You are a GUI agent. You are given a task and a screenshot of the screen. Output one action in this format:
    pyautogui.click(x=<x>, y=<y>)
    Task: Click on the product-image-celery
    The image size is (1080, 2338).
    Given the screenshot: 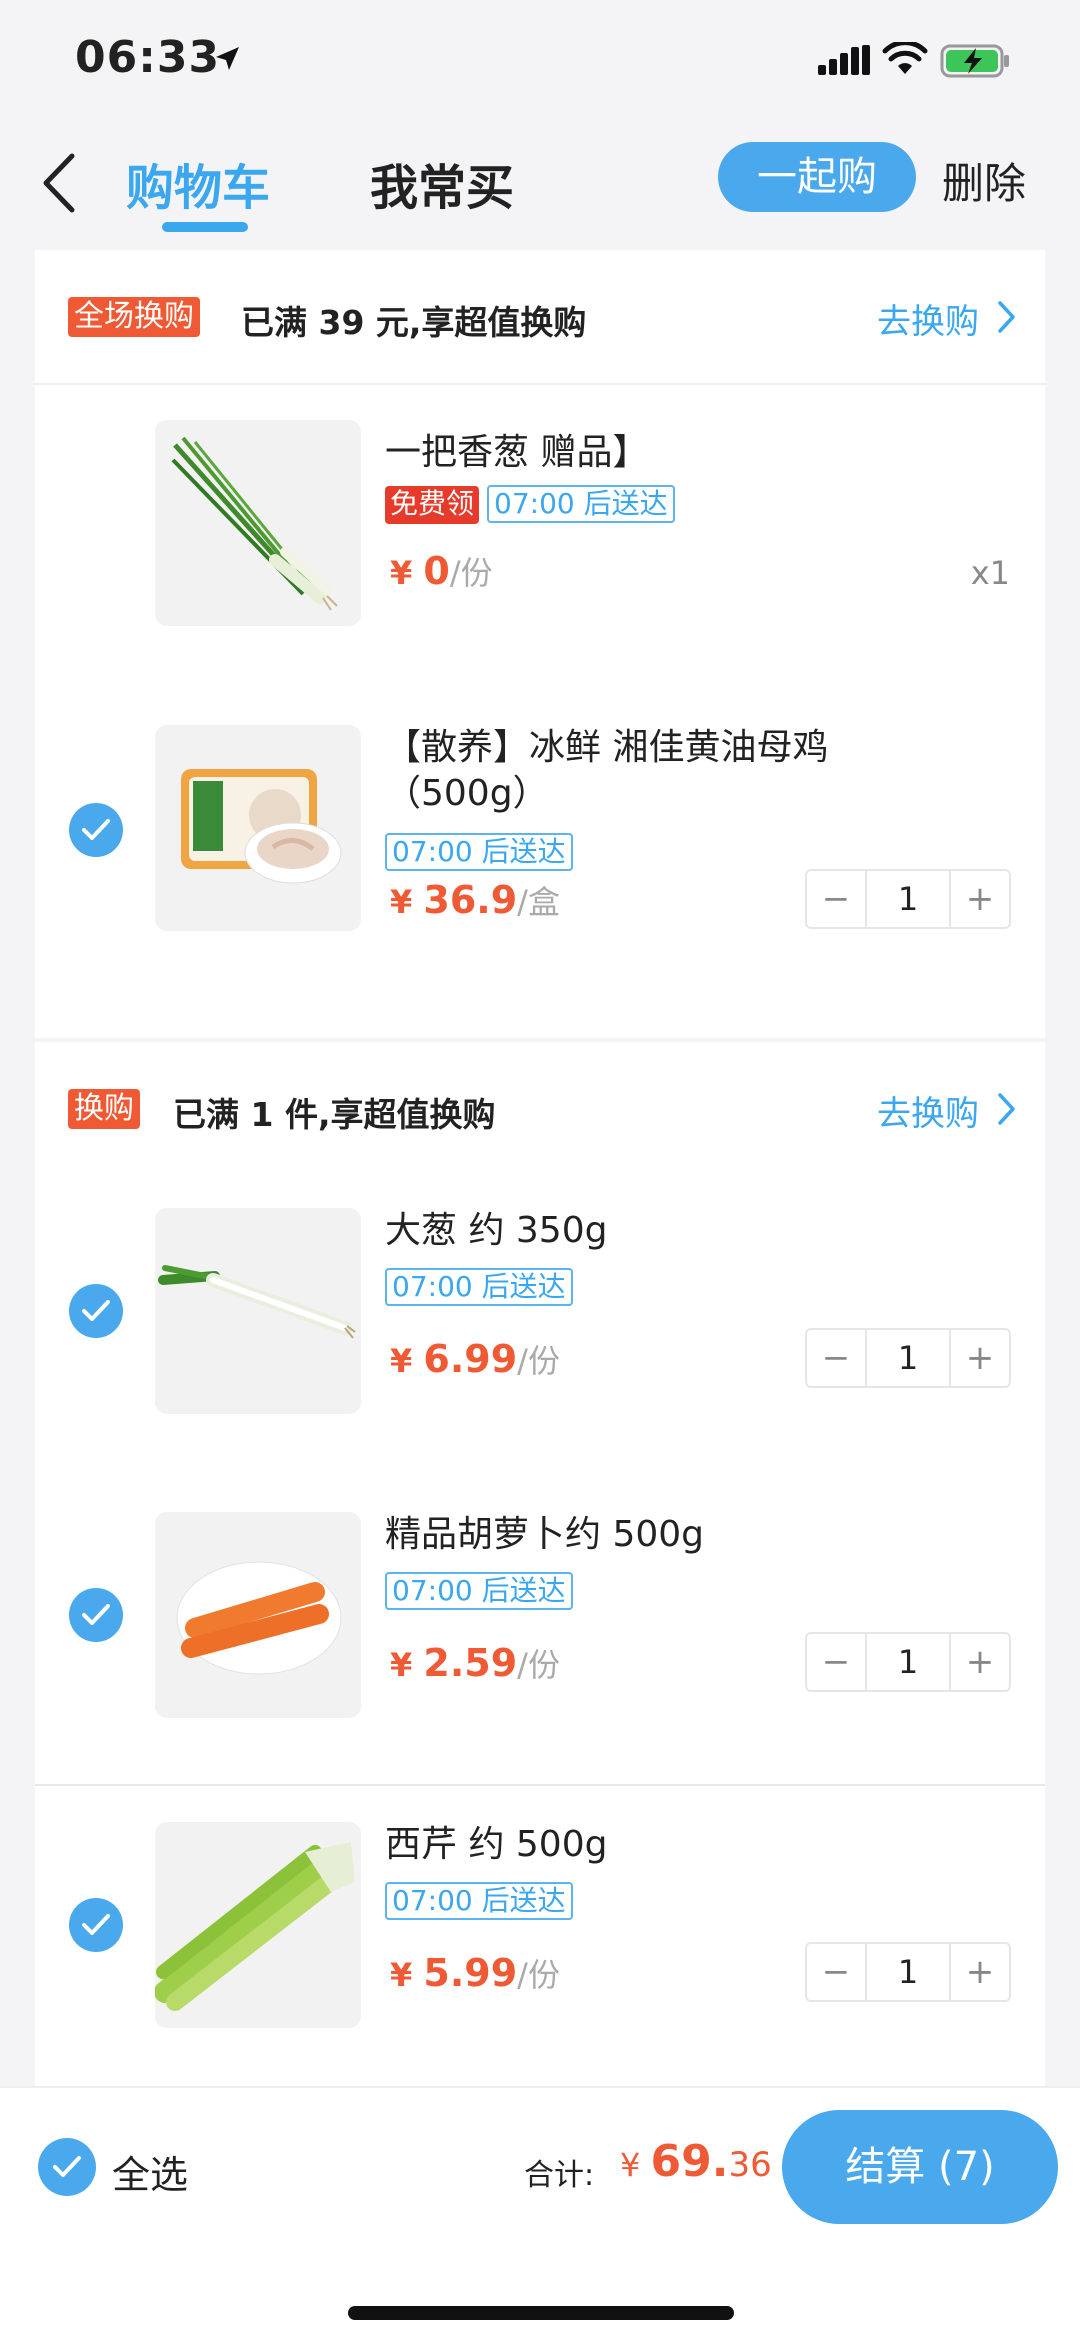 What is the action you would take?
    pyautogui.click(x=258, y=1925)
    